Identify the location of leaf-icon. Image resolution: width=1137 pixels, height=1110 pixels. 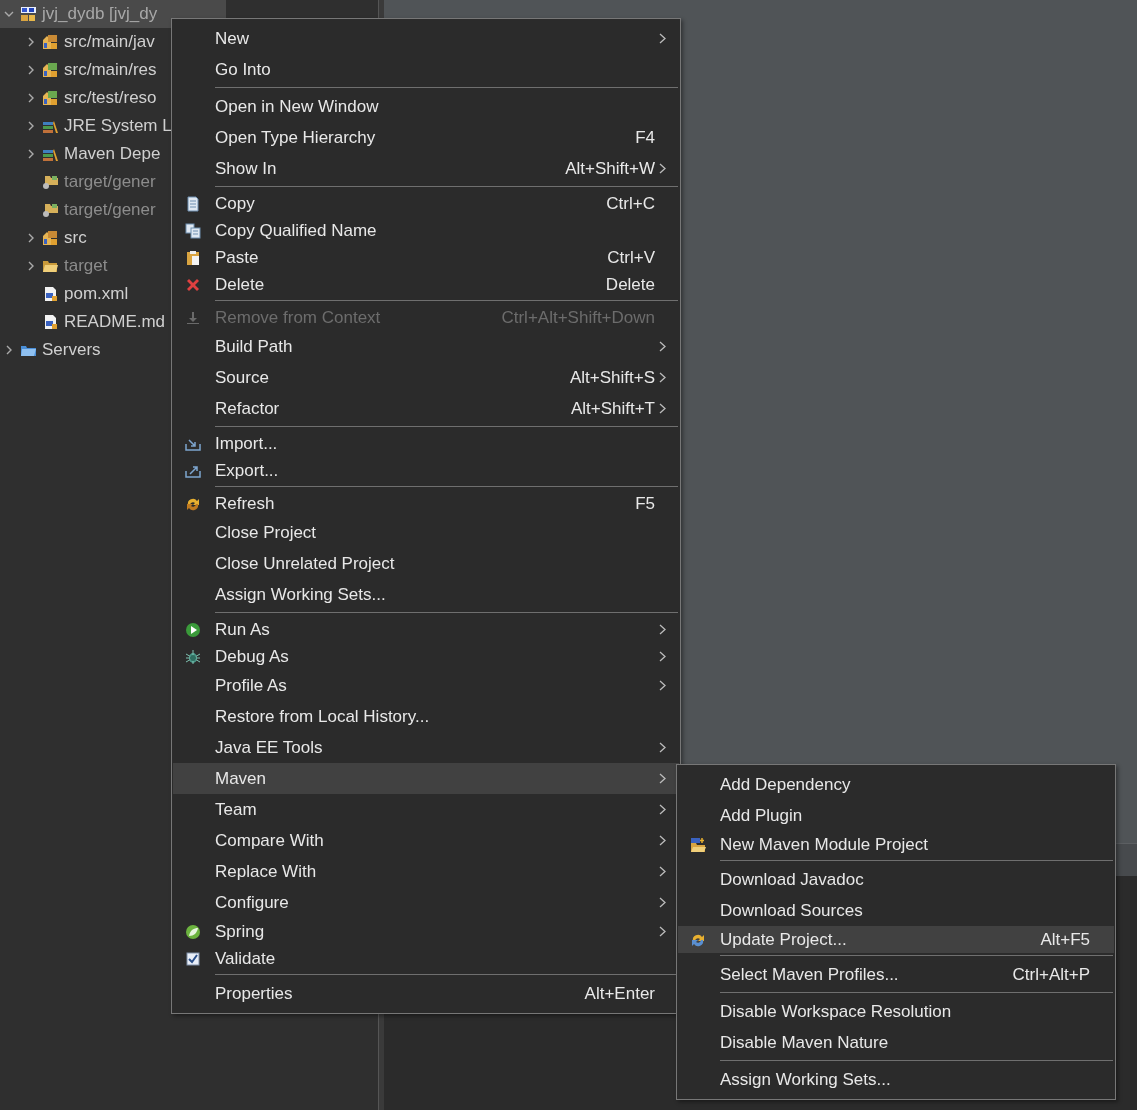
(193, 931).